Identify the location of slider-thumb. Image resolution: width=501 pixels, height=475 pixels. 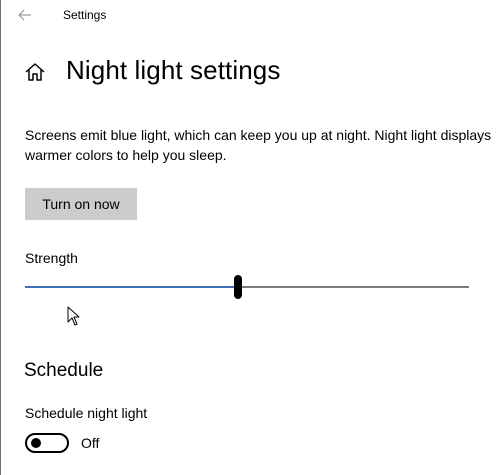
(238, 287).